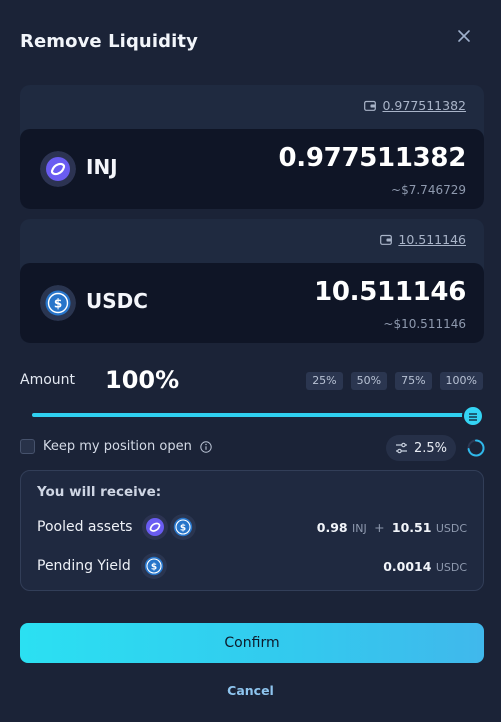 This screenshot has width=501, height=722. I want to click on pooled-assets-value: 0.98 INJ + 10.51 USDC, so click(392, 527).